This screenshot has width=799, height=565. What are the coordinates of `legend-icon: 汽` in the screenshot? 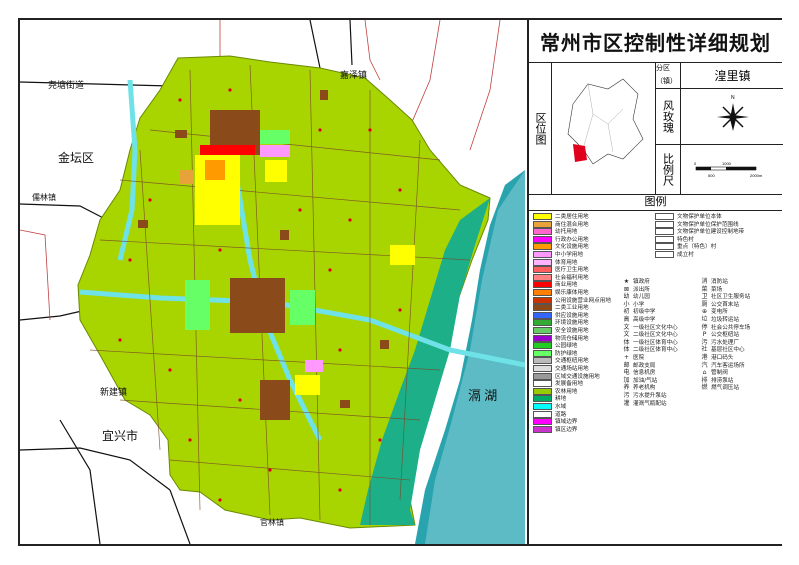 It's located at (704, 365).